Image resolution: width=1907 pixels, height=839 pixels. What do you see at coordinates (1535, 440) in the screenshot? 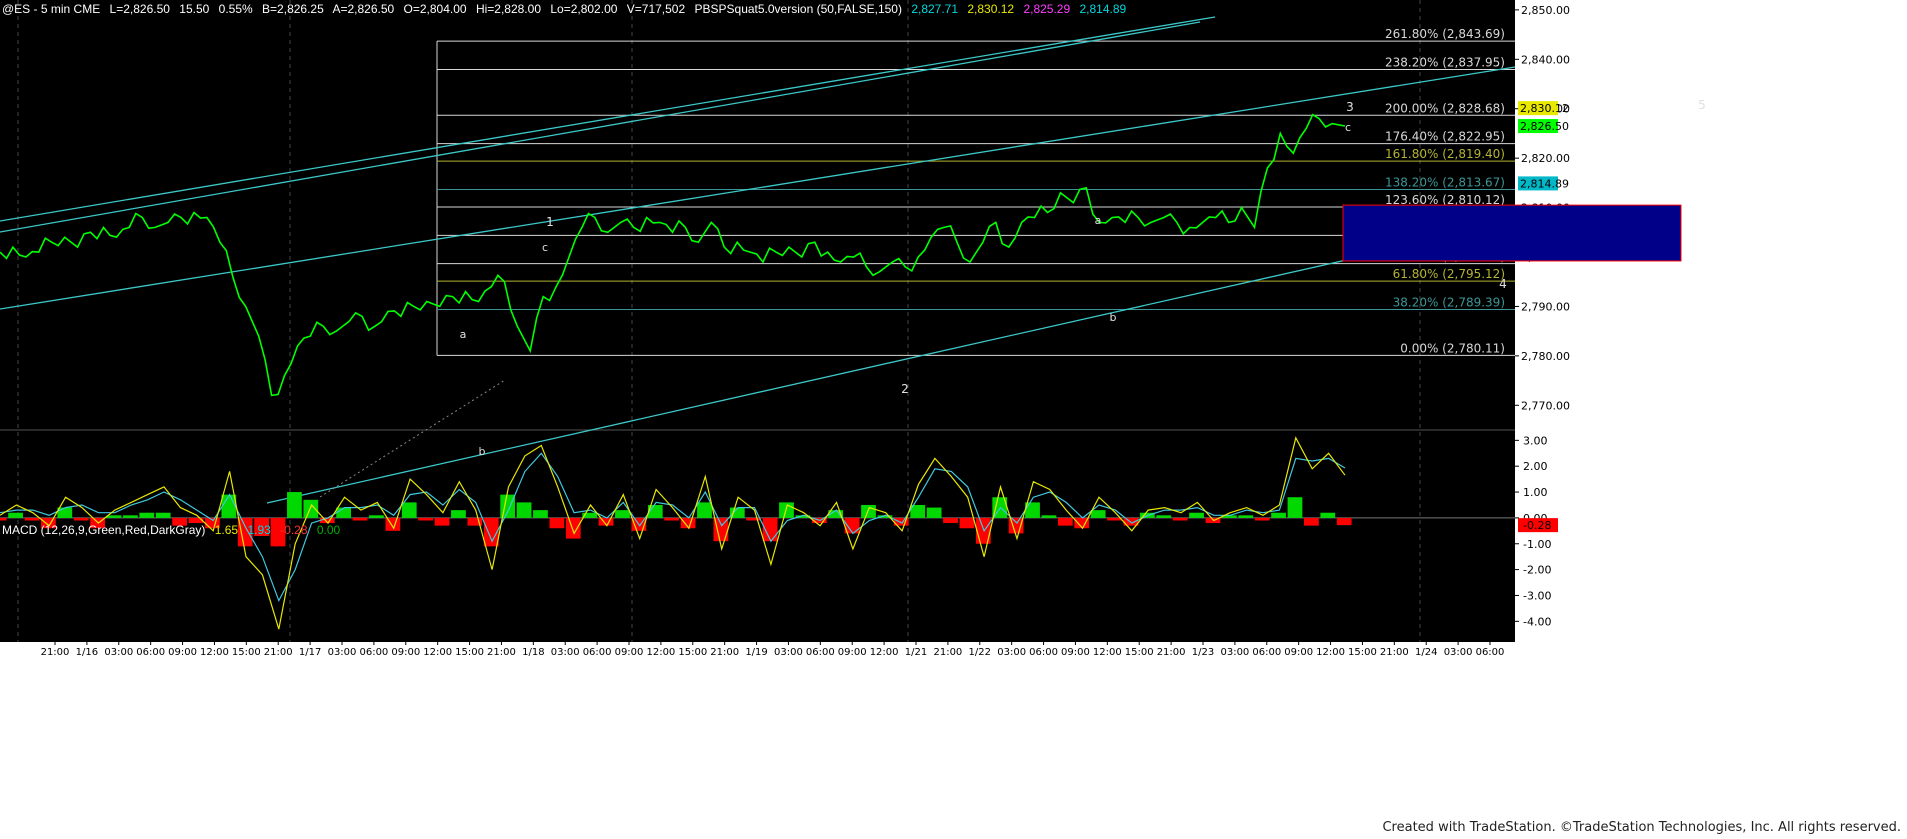
I see `macd-y-tick-label: 3.00` at bounding box center [1535, 440].